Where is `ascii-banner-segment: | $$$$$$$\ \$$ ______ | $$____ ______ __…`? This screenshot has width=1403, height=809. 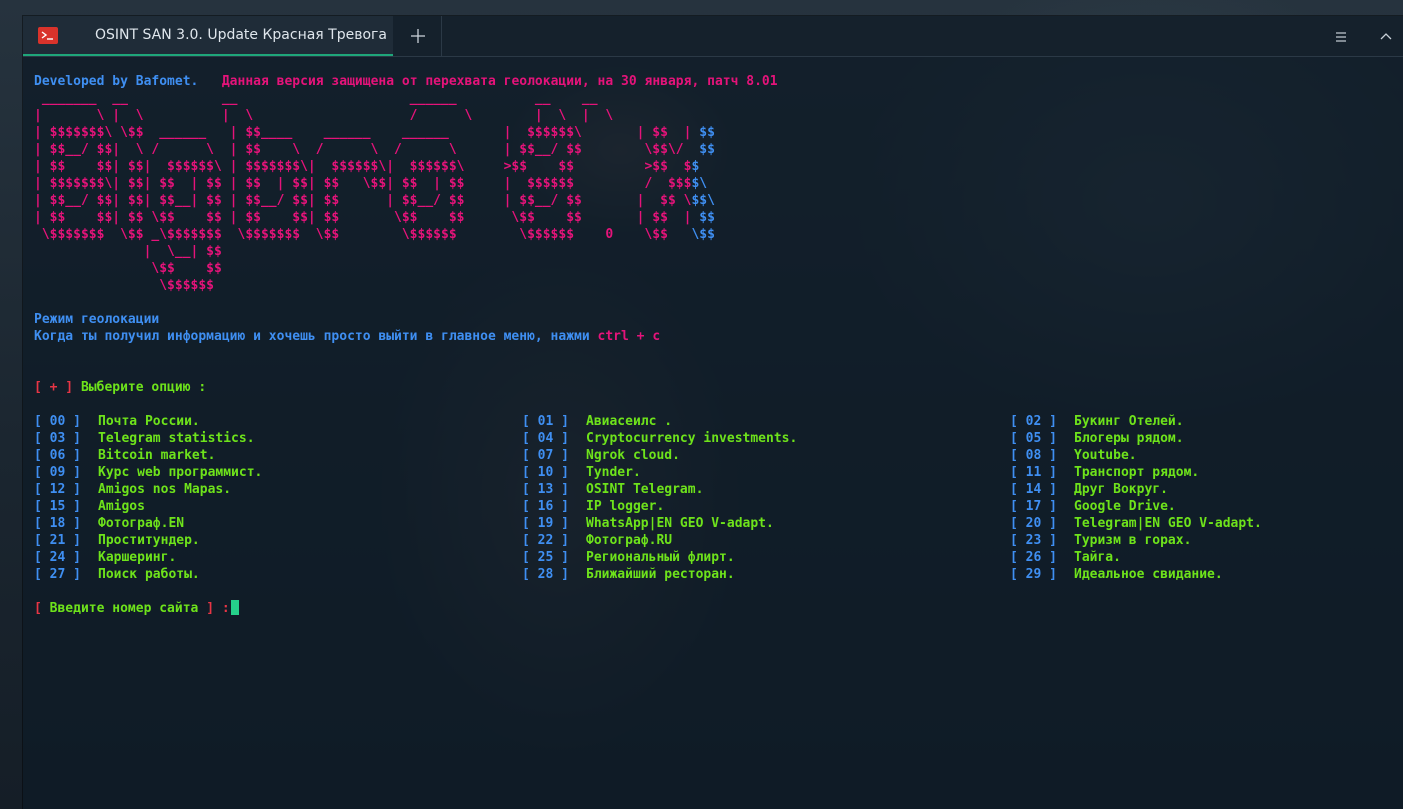
ascii-banner-segment: | $$$$$$$\ \$$ ______ | $$____ ______ __… is located at coordinates (363, 132).